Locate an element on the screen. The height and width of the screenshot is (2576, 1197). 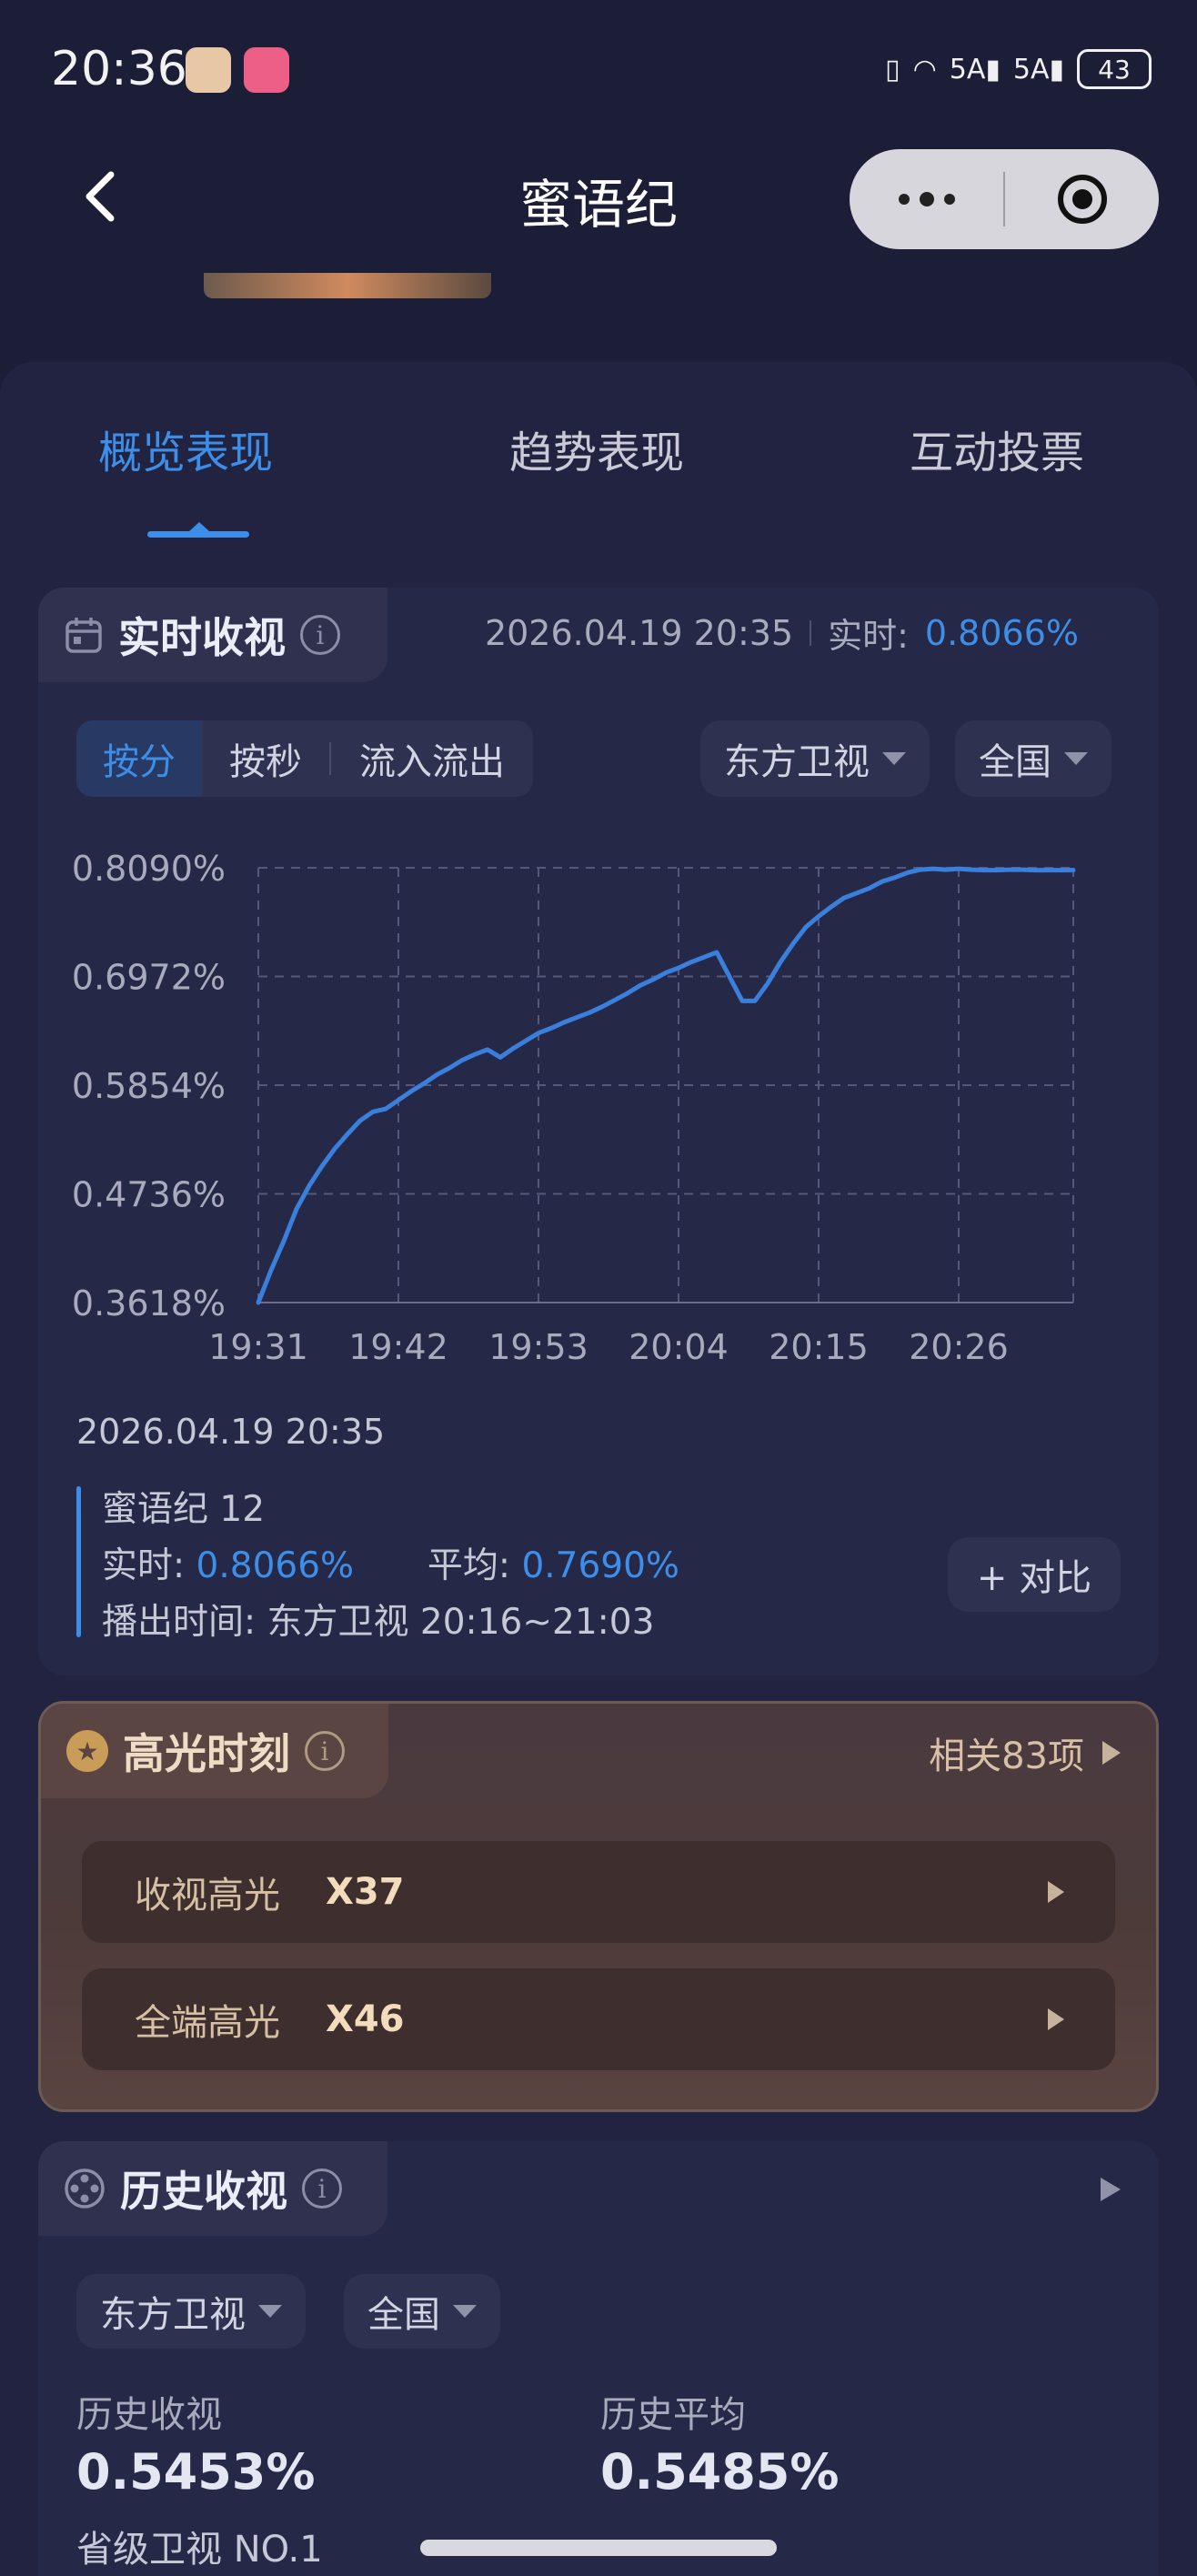
tab-trend: 趋势表现 is located at coordinates (596, 448).